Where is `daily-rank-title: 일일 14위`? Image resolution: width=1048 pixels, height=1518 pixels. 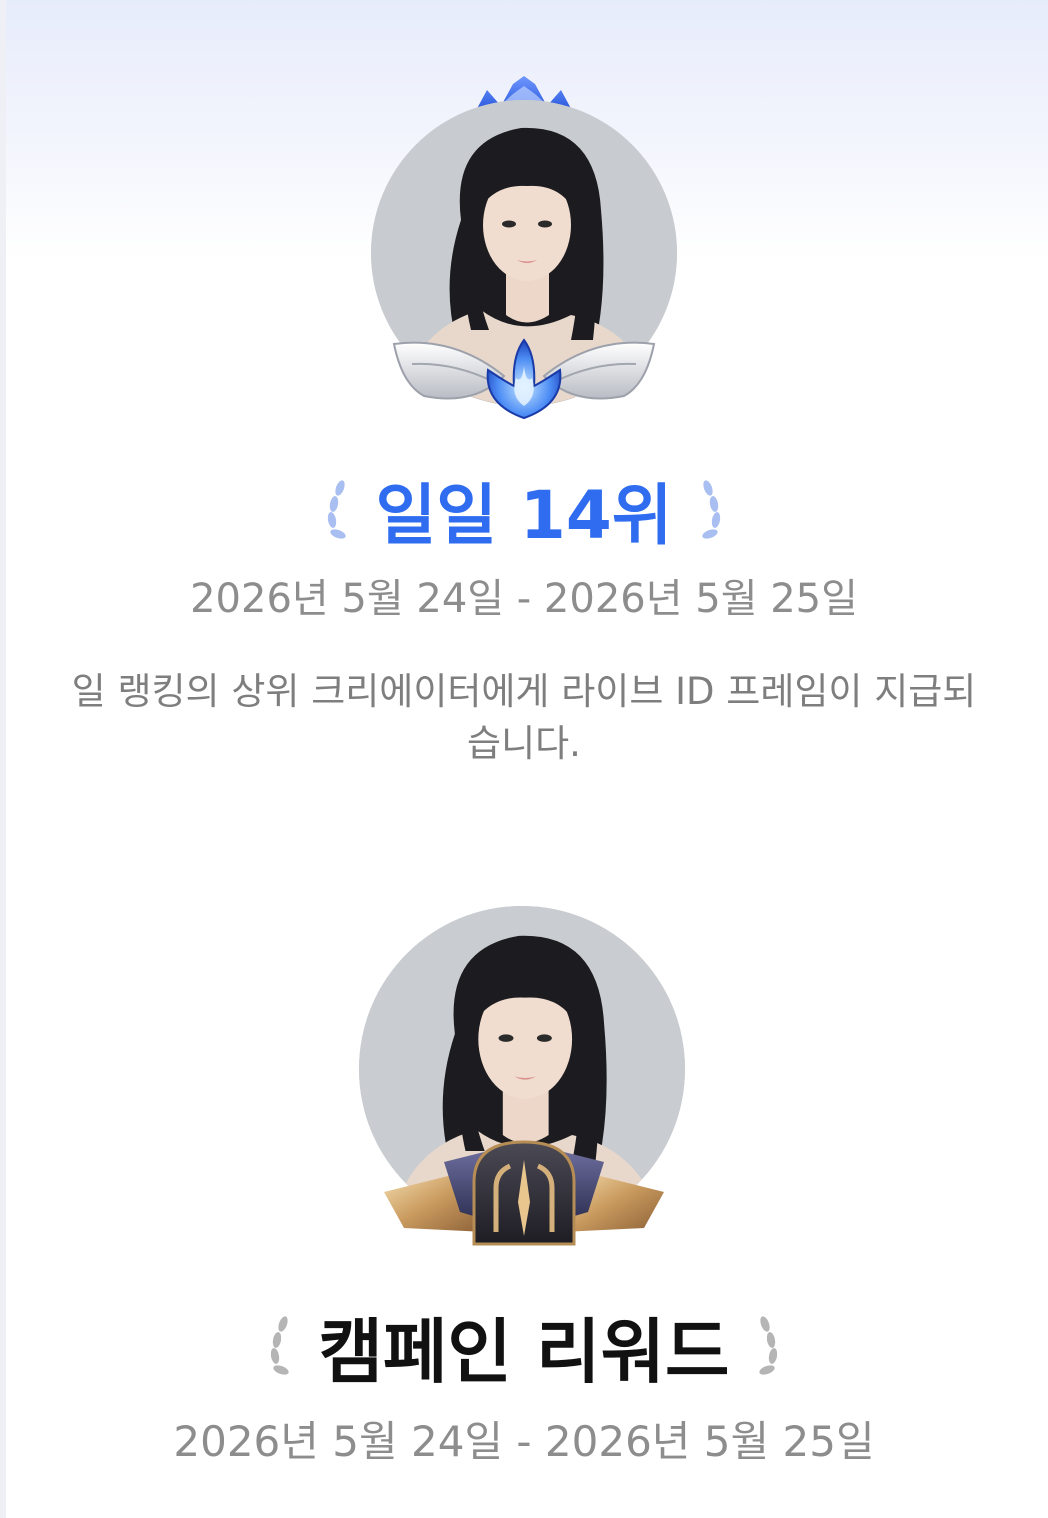
daily-rank-title: 일일 14위 is located at coordinates (524, 515).